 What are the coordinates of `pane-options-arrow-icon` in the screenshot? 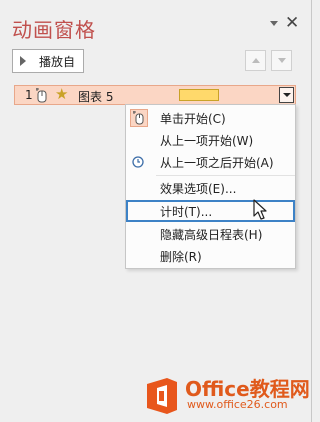 It's located at (274, 23).